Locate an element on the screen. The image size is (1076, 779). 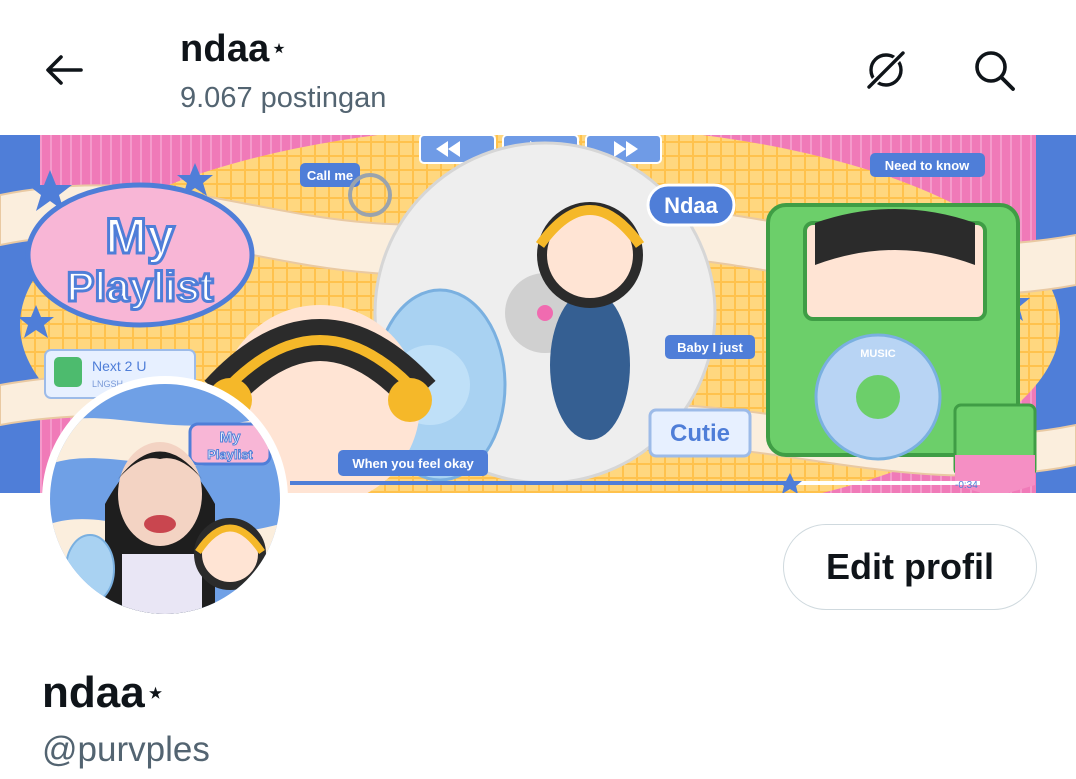
avatar-badge-line2: Playlist is located at coordinates (230, 454).